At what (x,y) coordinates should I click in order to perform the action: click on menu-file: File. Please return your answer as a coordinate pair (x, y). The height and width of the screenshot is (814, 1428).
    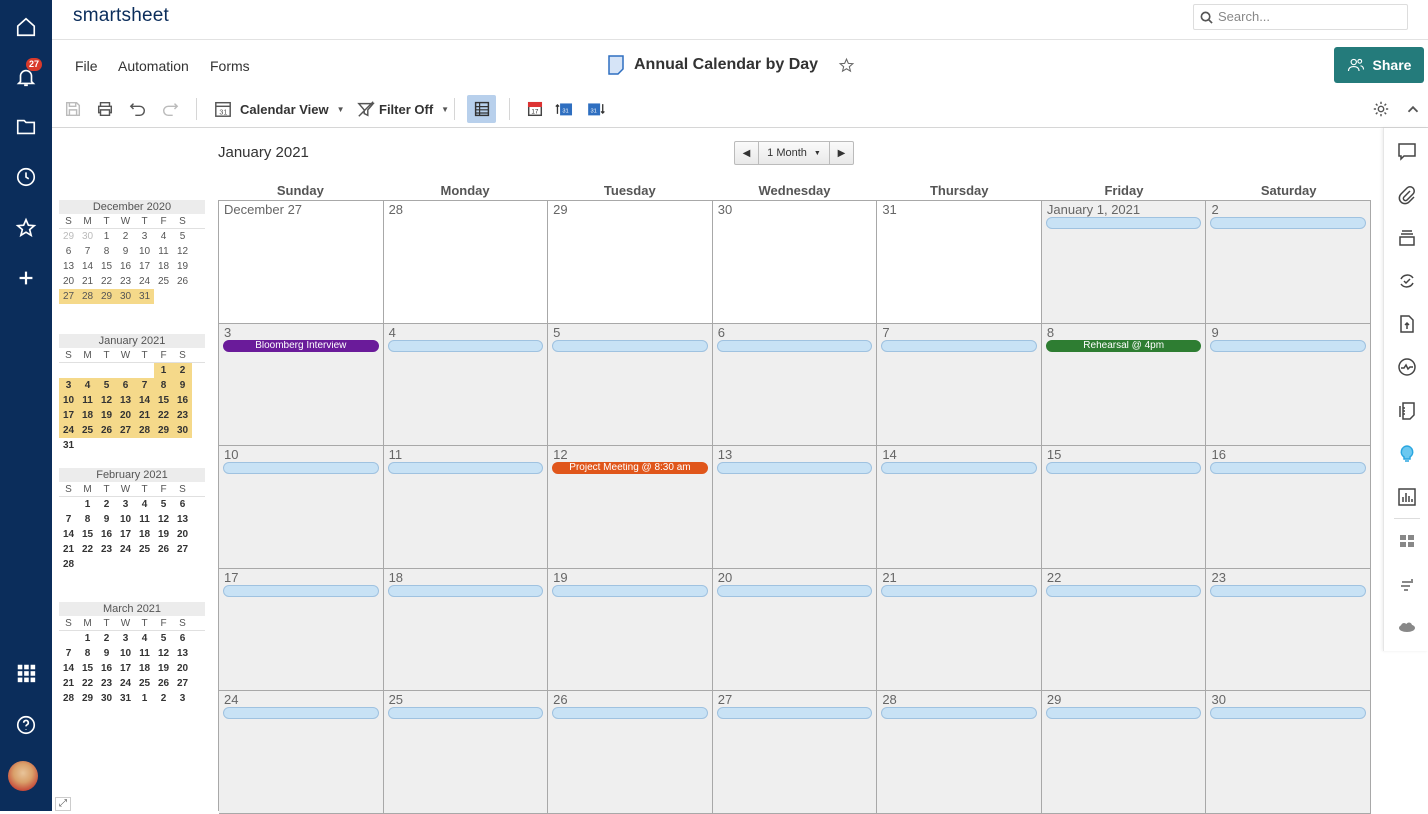
    Looking at the image, I should click on (86, 66).